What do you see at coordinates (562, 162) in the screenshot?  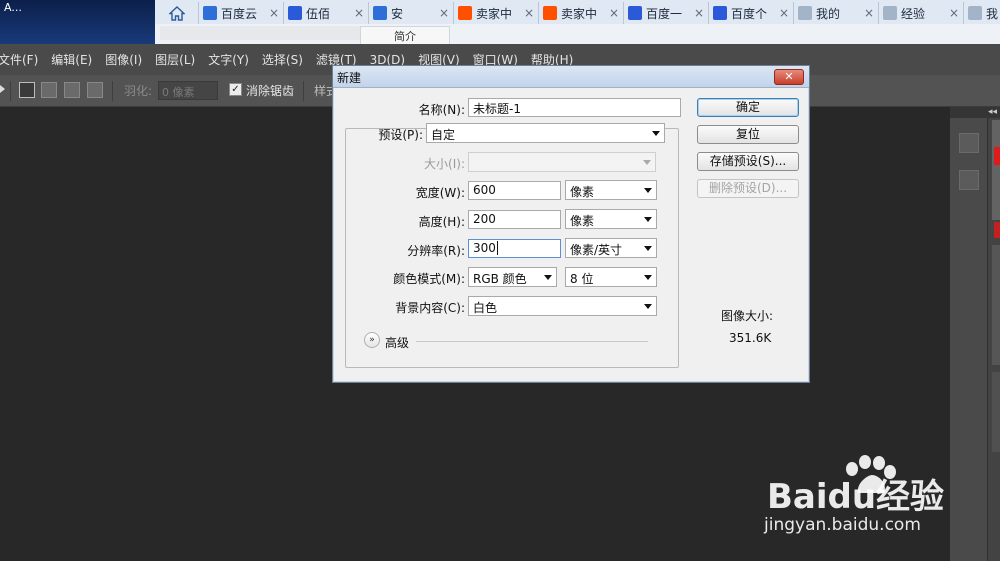 I see `size-select` at bounding box center [562, 162].